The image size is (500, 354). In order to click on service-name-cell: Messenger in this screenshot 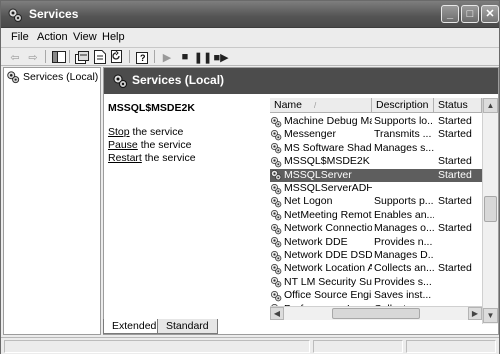, I will do `click(321, 134)`.